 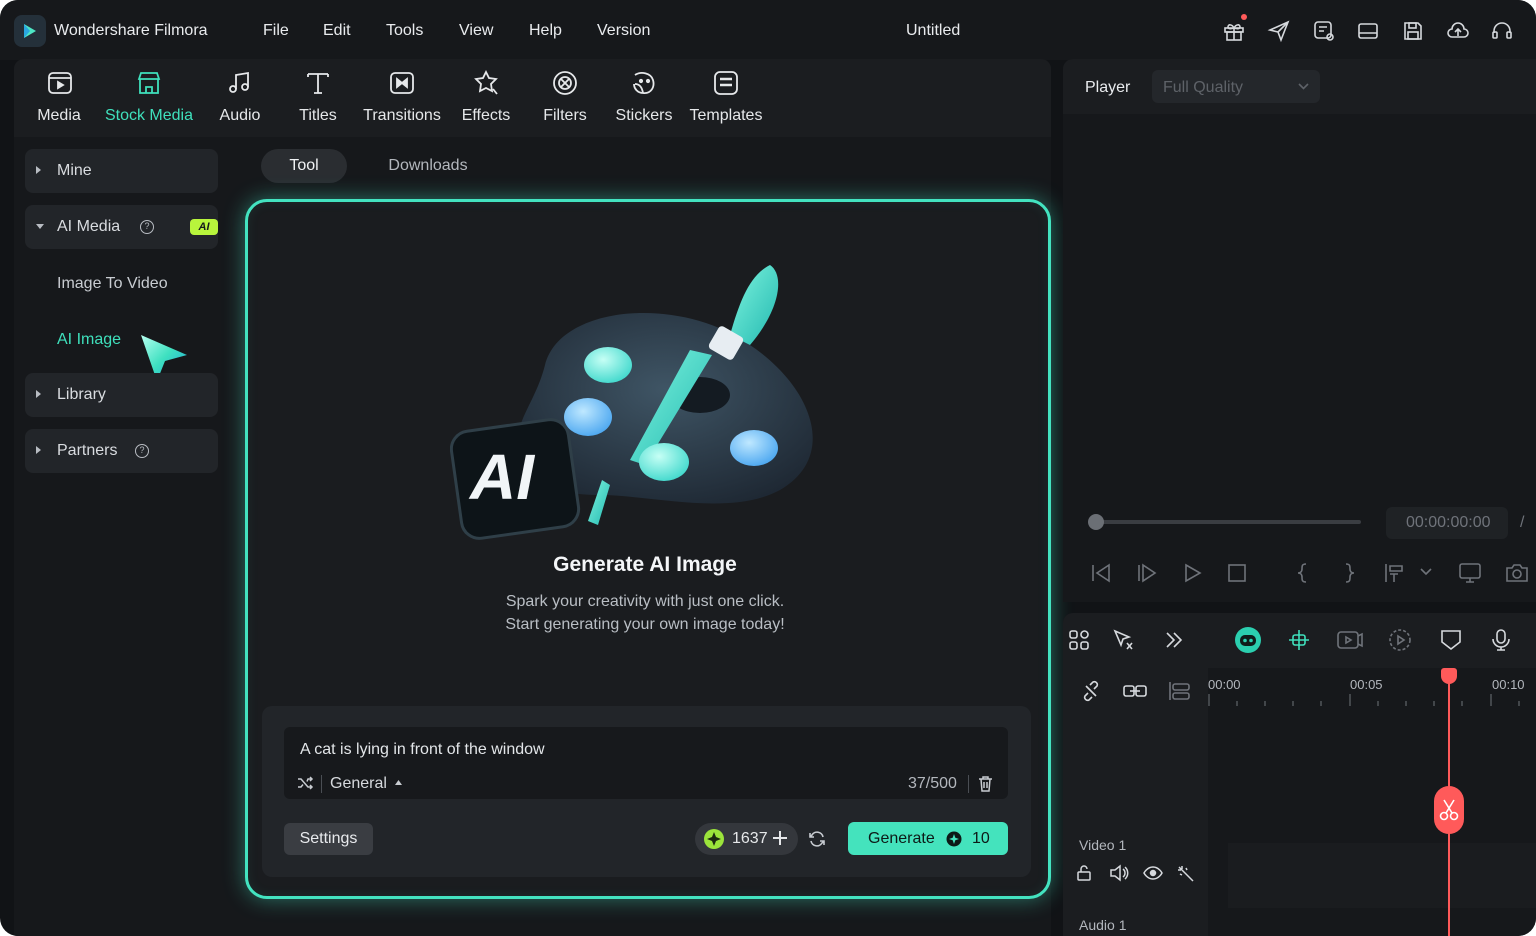 What do you see at coordinates (1119, 873) in the screenshot?
I see `volume-icon` at bounding box center [1119, 873].